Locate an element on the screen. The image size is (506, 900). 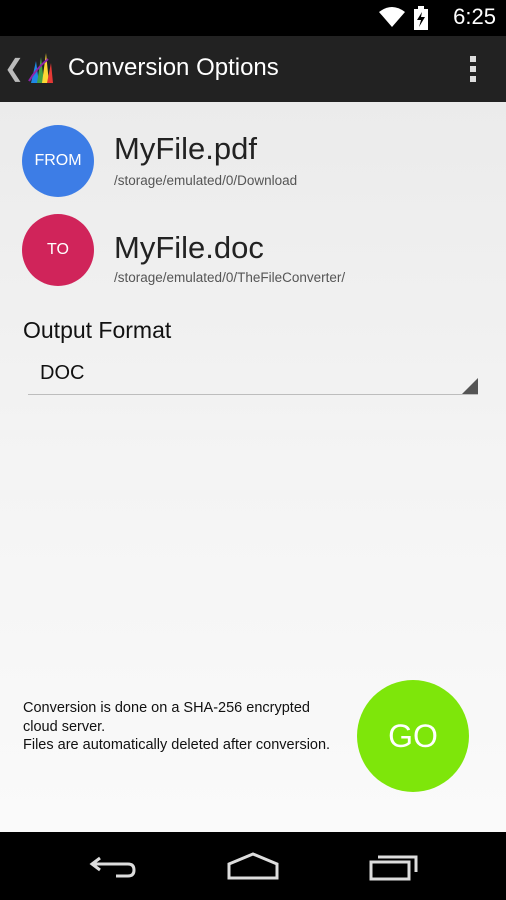
output-format-value: DOC is located at coordinates (62, 373).